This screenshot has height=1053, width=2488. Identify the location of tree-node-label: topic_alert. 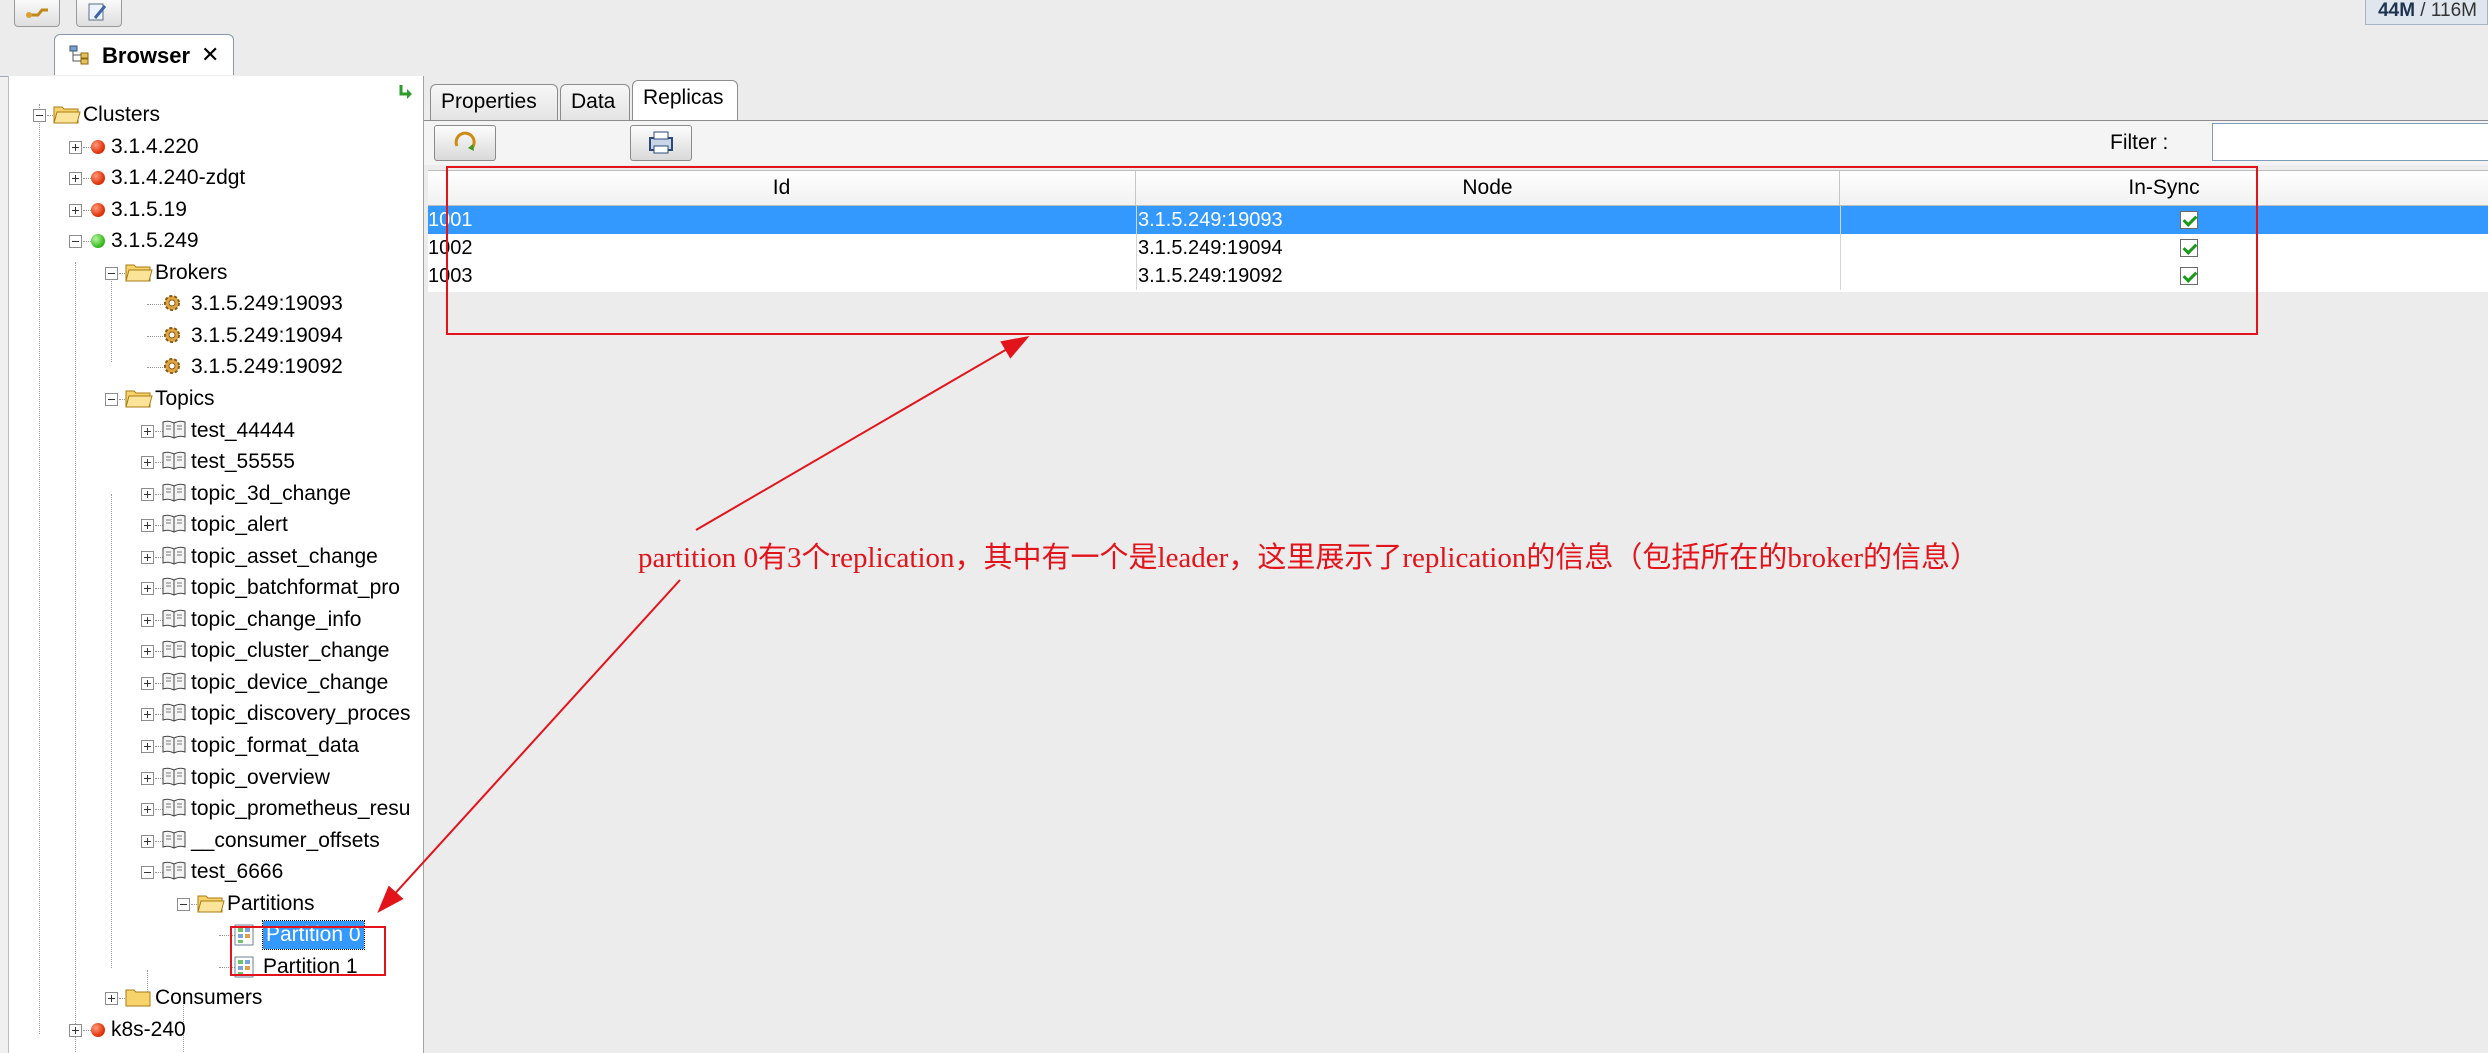
(239, 525).